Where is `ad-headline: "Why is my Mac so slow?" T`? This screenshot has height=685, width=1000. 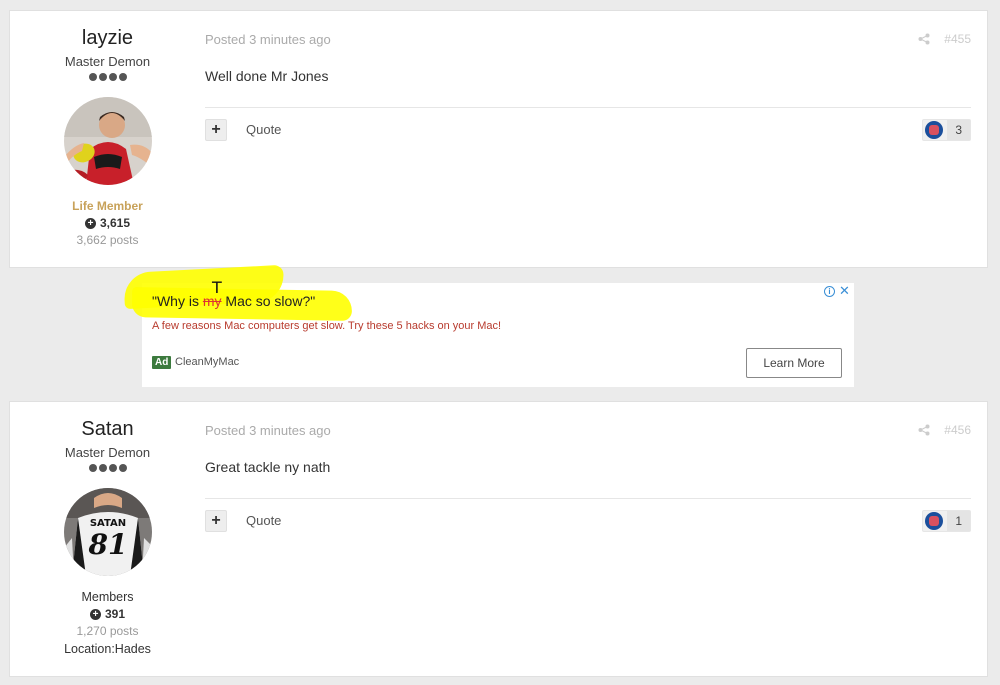
ad-headline: "Why is my Mac so slow?" T is located at coordinates (233, 293).